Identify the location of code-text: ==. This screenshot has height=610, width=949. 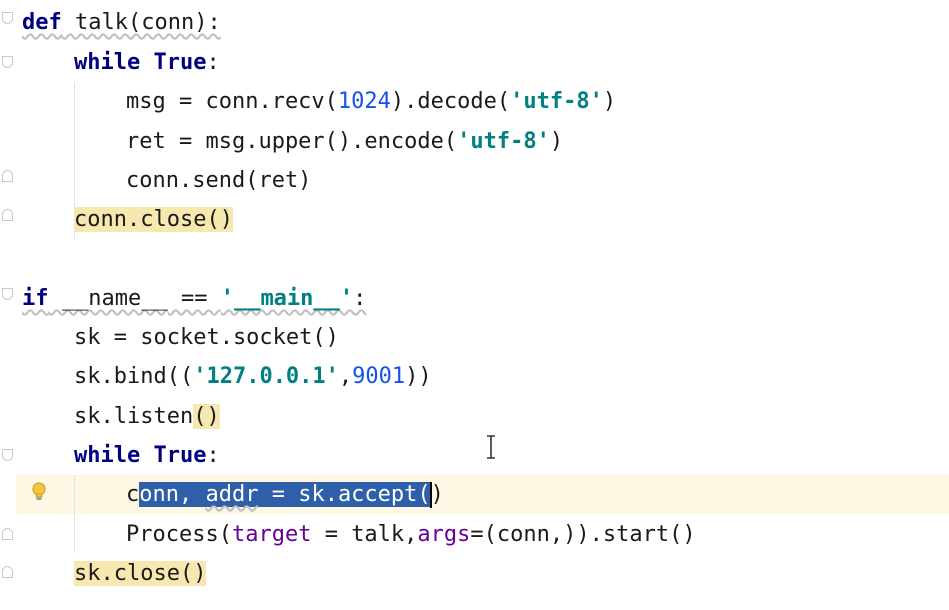
(194, 298).